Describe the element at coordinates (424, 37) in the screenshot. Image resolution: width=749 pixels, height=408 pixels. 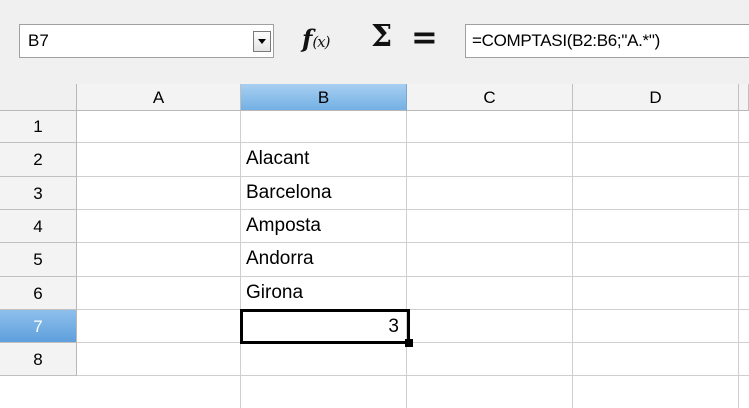
I see `equals-icon: =` at that location.